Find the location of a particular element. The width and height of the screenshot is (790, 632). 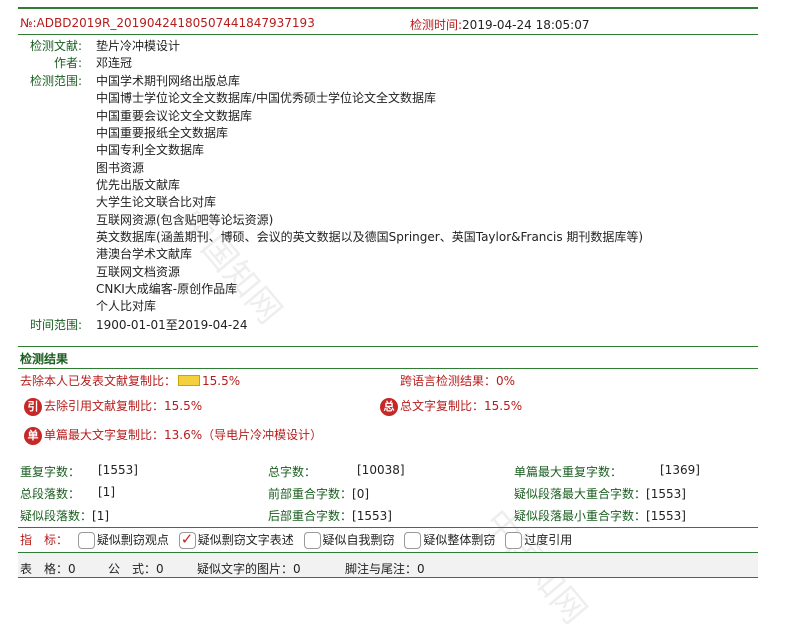

indicator-top-divider is located at coordinates (388, 527).